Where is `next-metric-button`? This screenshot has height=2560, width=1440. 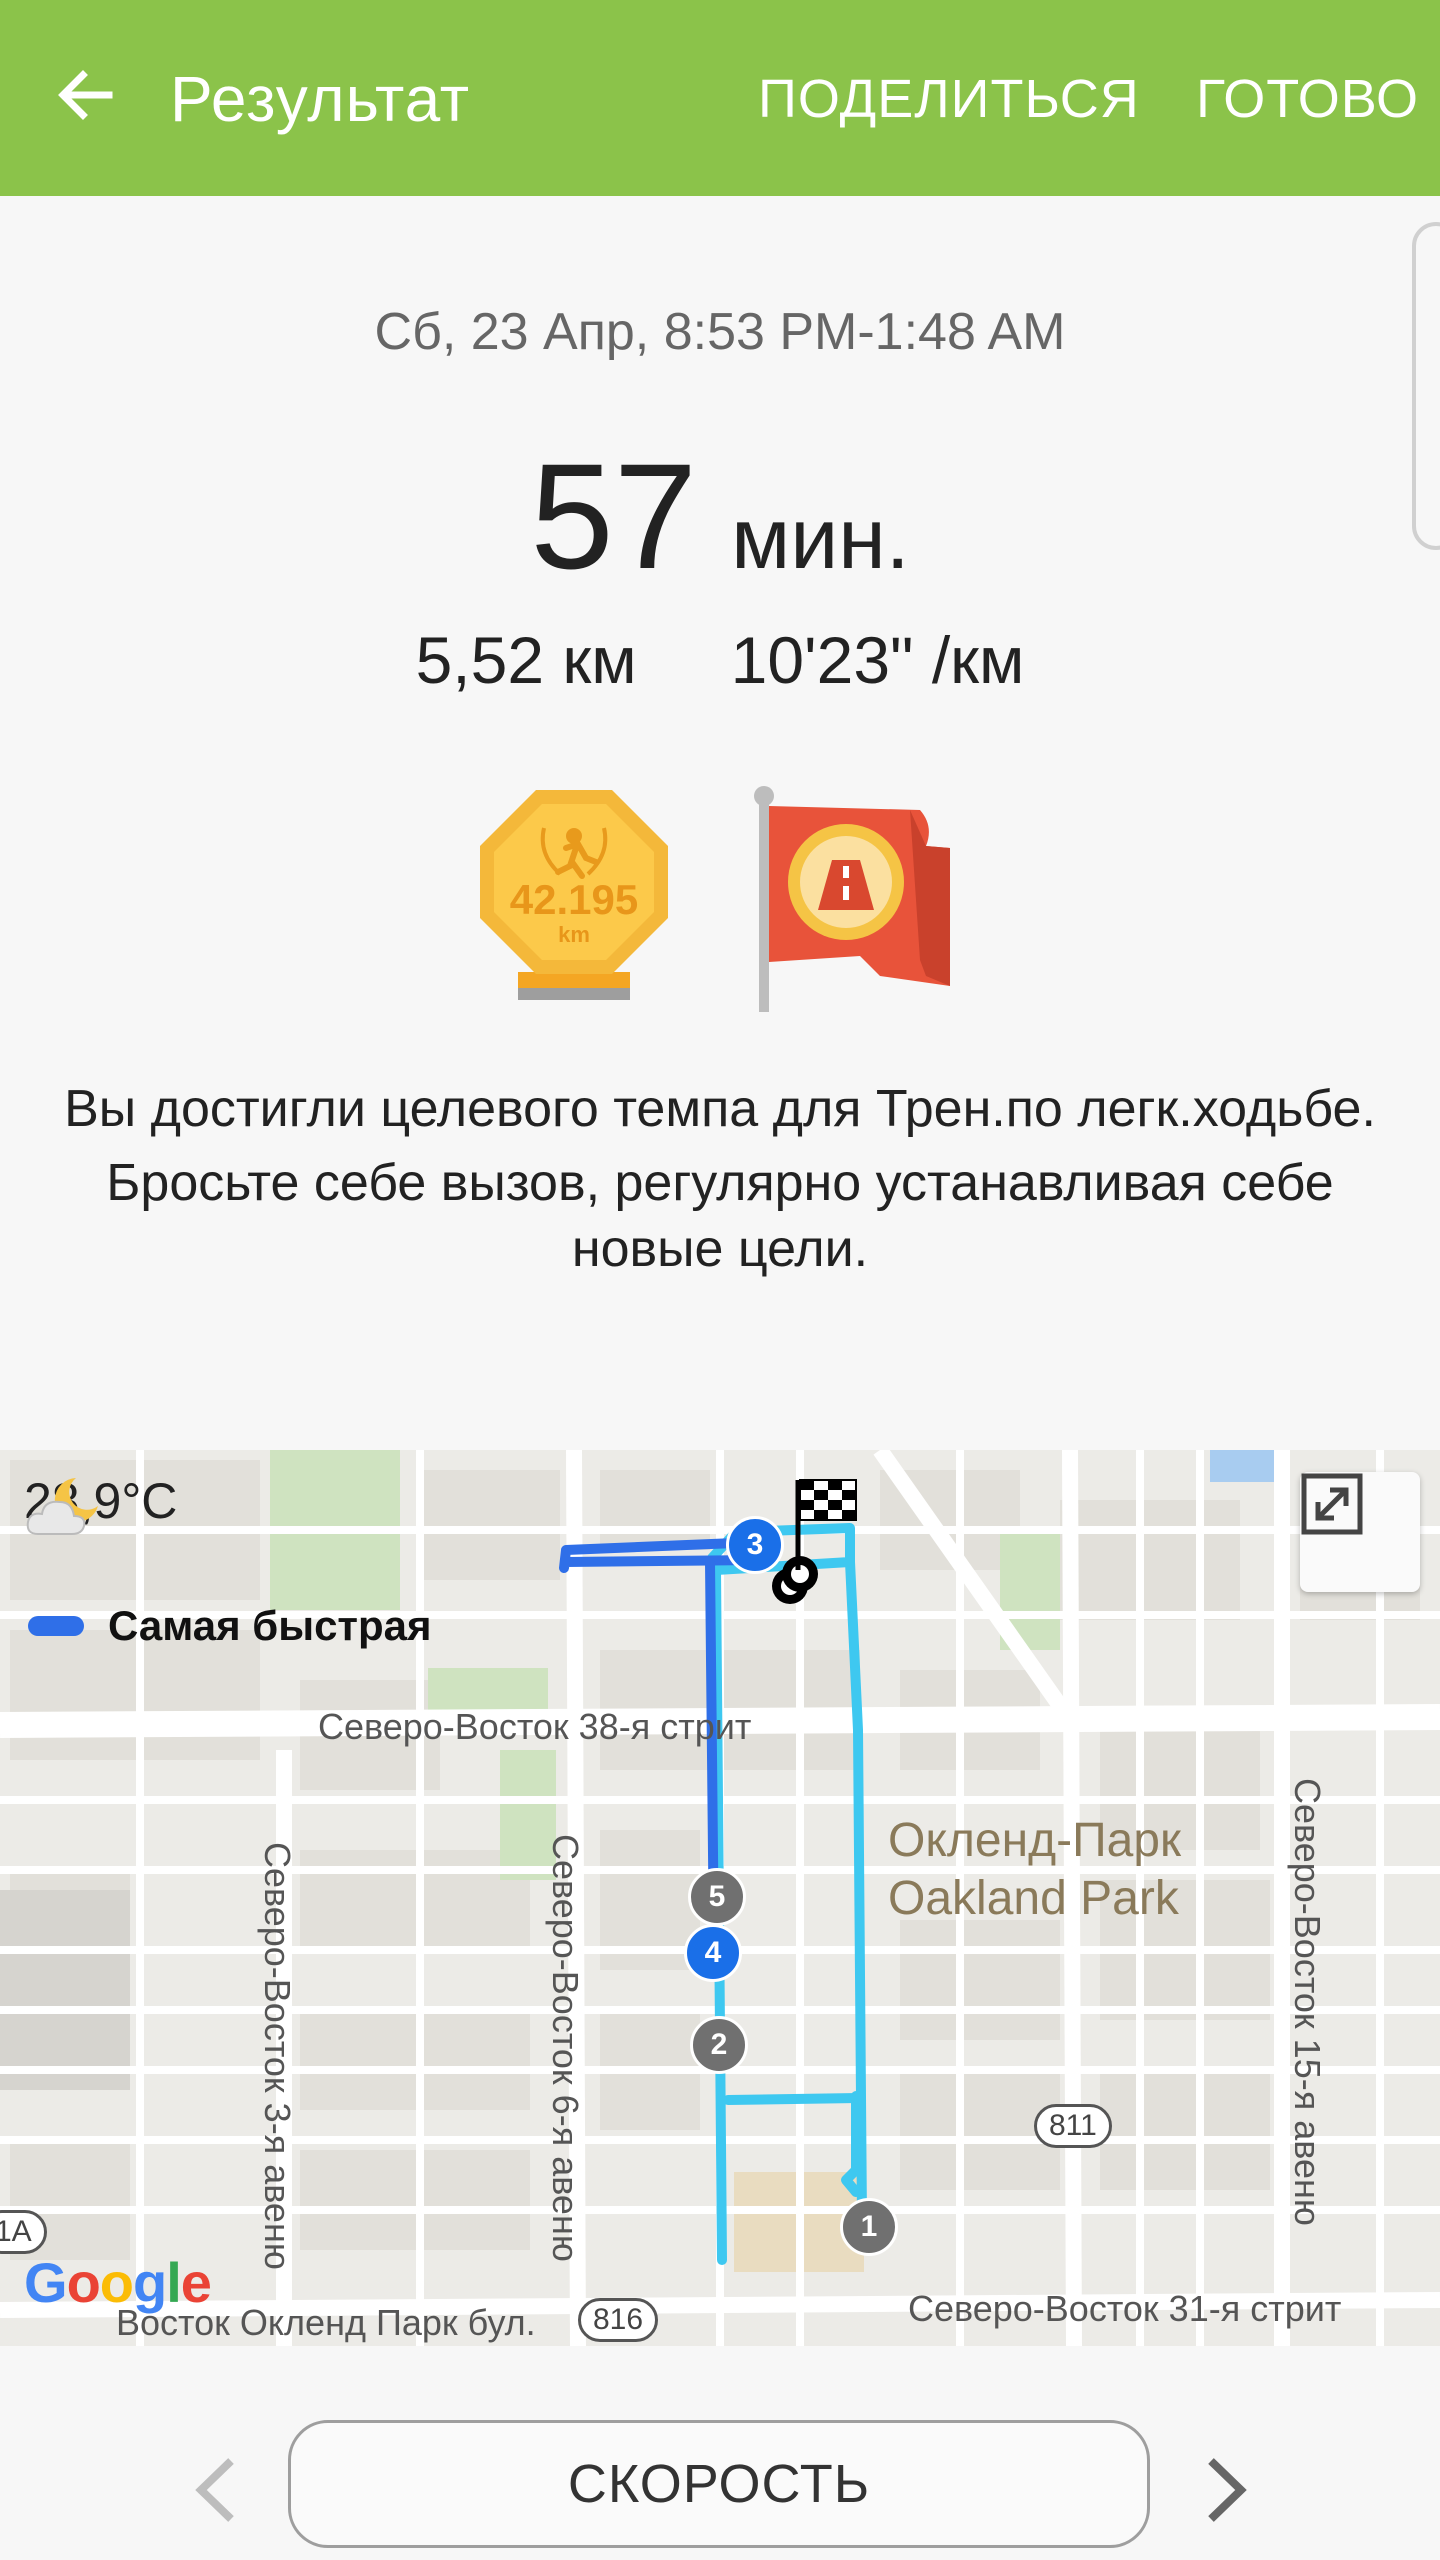
next-metric-button is located at coordinates (1226, 2490).